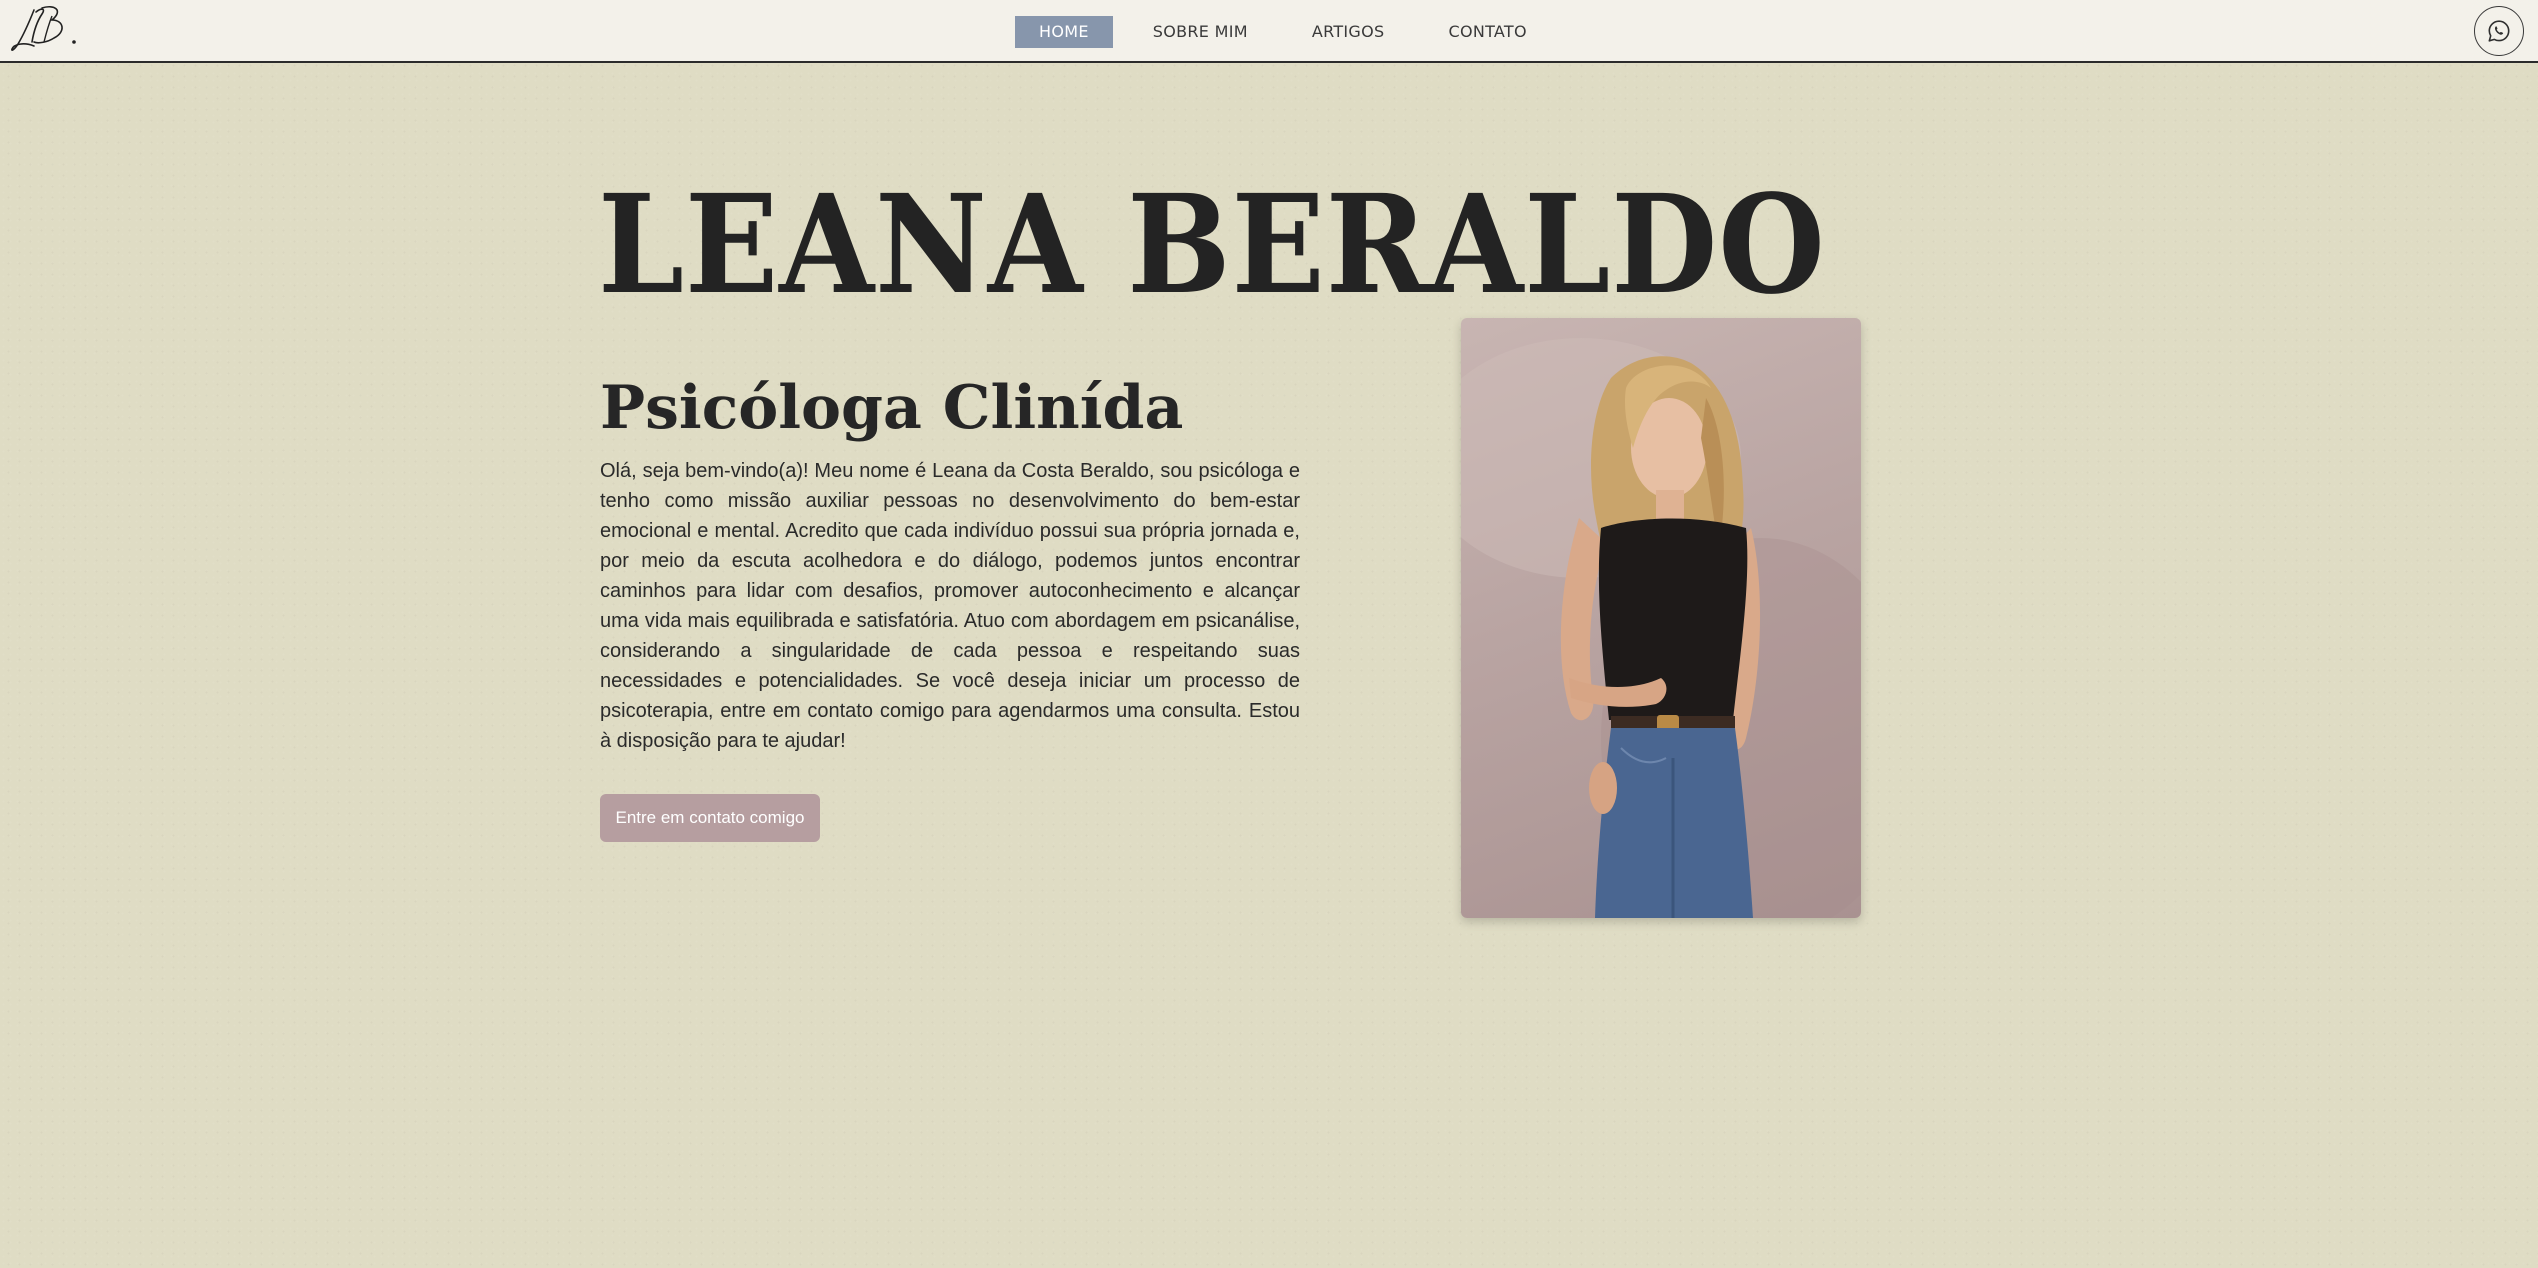 This screenshot has height=1268, width=2538. What do you see at coordinates (1487, 32) in the screenshot?
I see `nav-contato: CONTATO` at bounding box center [1487, 32].